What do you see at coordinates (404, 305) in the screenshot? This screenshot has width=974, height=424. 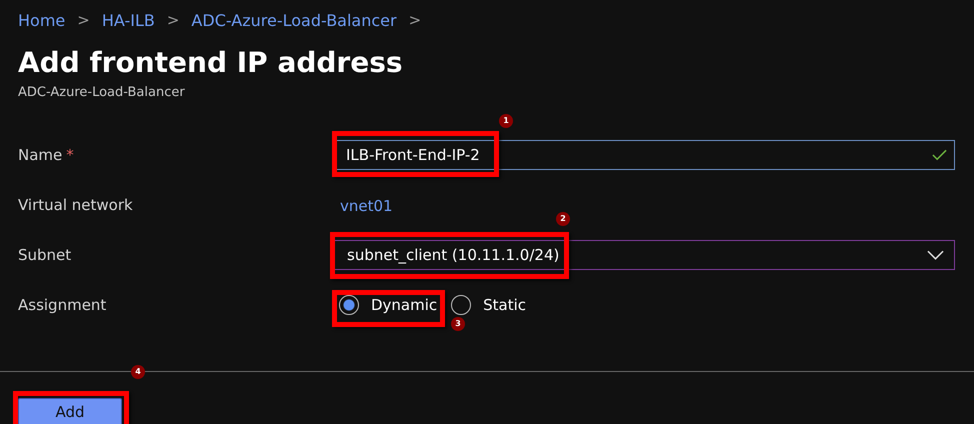 I see `radio-label: Dynamic` at bounding box center [404, 305].